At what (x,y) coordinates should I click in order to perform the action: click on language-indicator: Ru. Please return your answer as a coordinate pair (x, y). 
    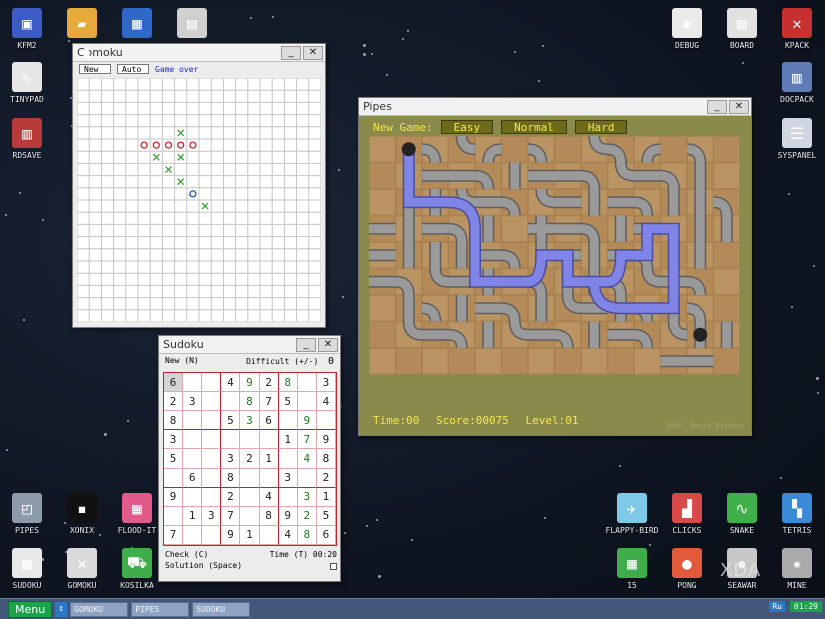
    Looking at the image, I should click on (777, 606).